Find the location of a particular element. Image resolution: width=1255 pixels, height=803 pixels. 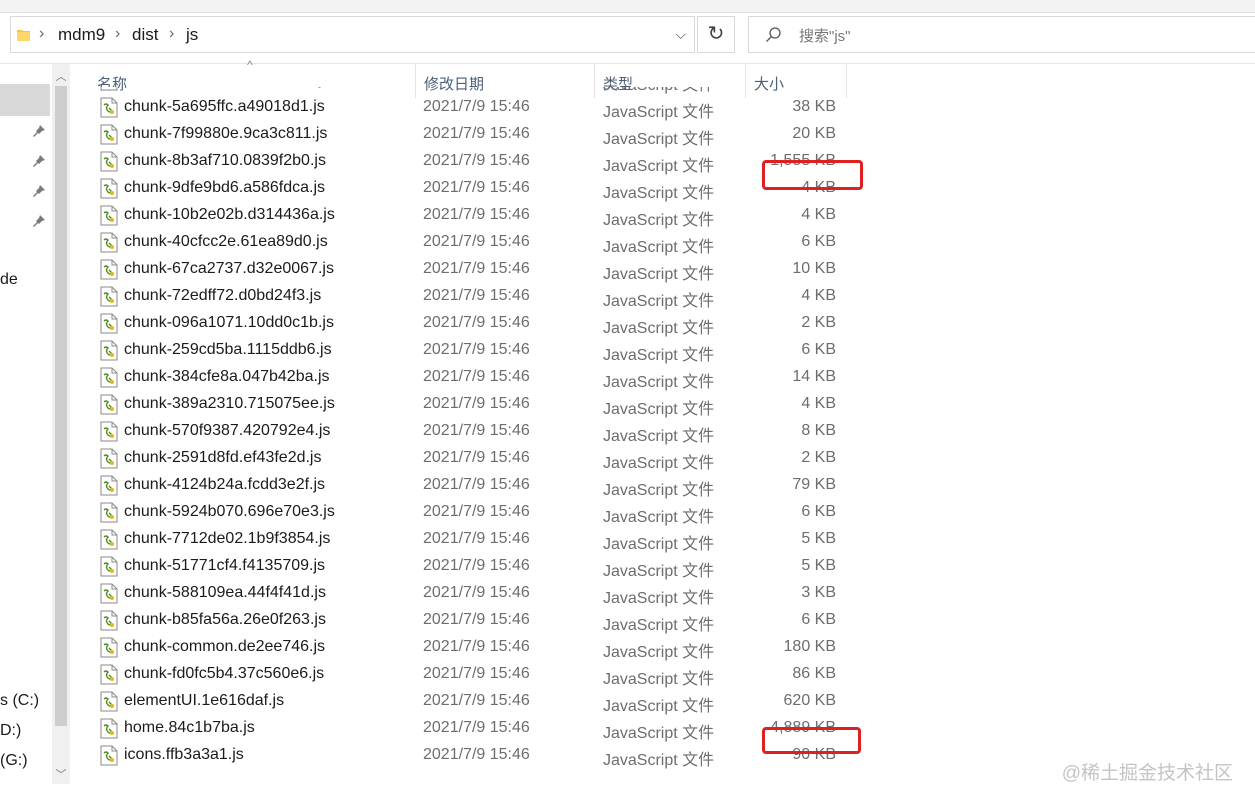

file-name: icons.ffb3a3a1.js is located at coordinates (184, 755).